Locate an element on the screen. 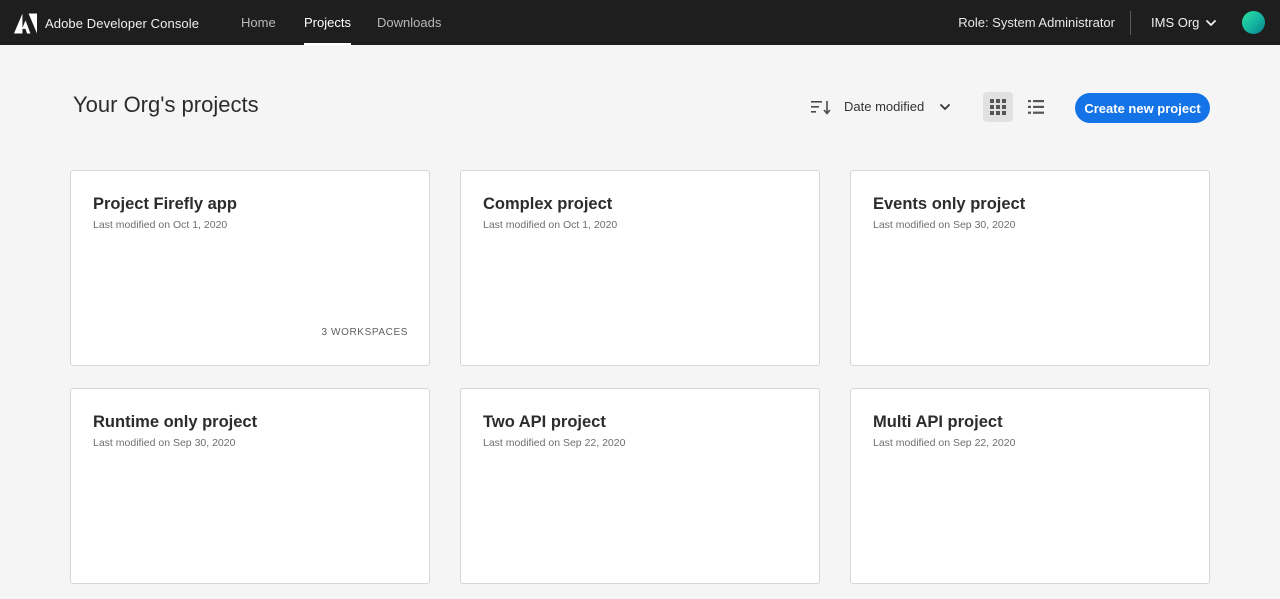 Image resolution: width=1280 pixels, height=599 pixels. nav-projects: Projects is located at coordinates (327, 22).